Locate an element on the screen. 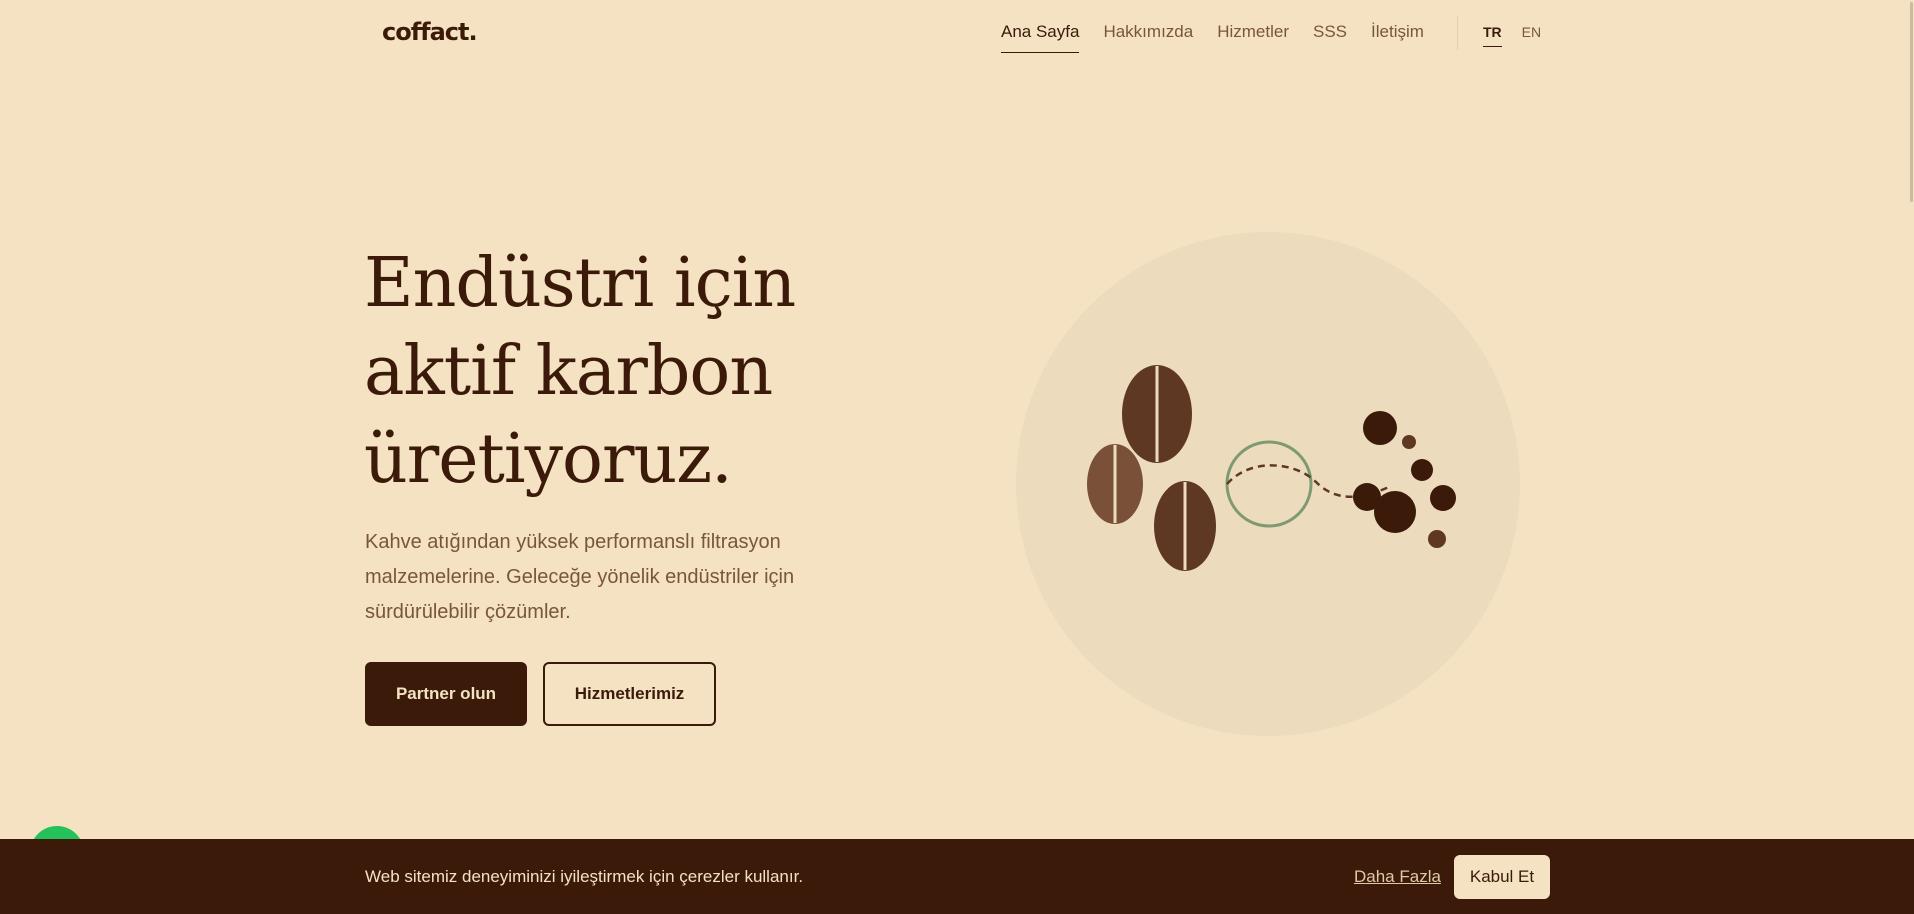  cookie-accept-button: Kabul Et is located at coordinates (1502, 877).